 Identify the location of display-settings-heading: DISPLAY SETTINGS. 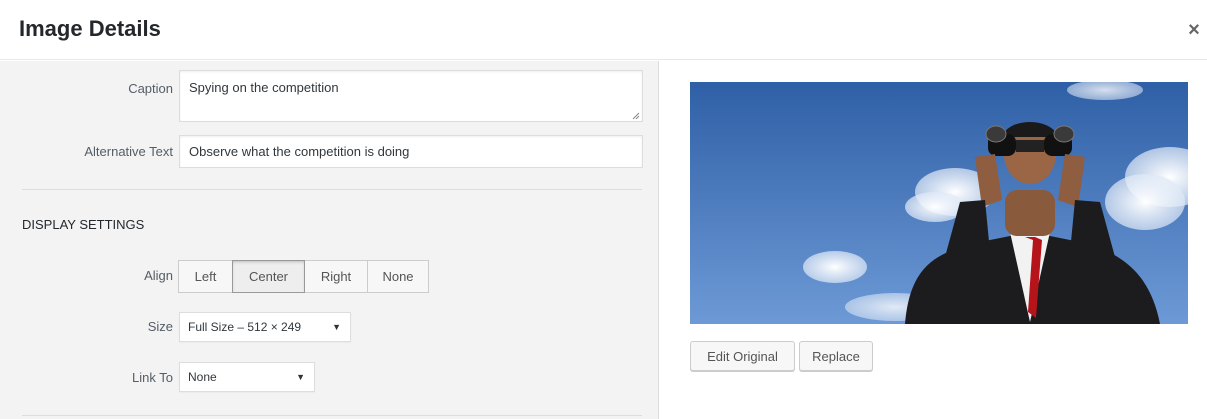
(83, 224).